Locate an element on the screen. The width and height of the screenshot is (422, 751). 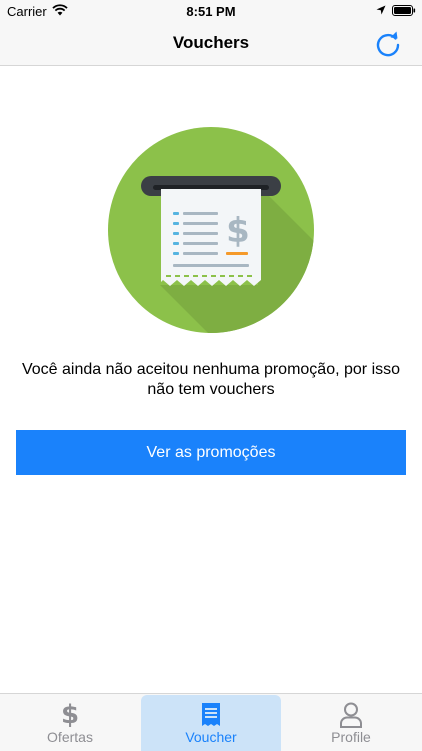
tab-label: Ofertas is located at coordinates (70, 737).